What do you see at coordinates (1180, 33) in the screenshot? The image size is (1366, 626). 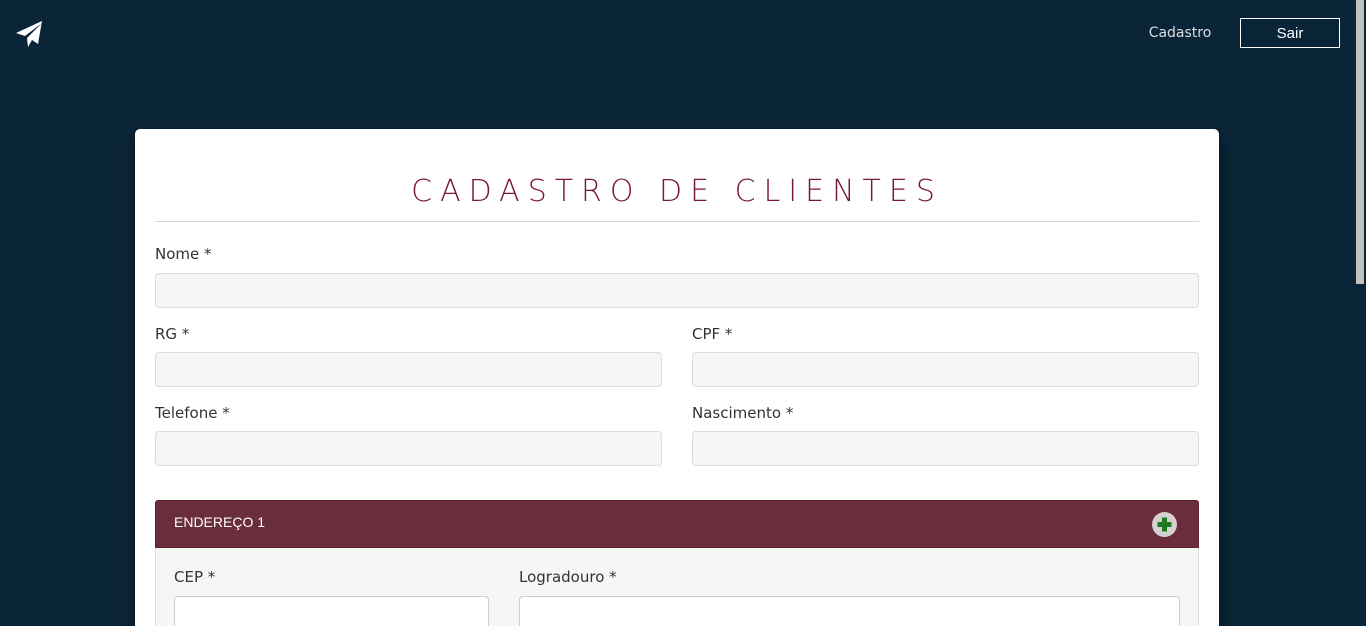 I see `nav-link-cadastro: Cadastro` at bounding box center [1180, 33].